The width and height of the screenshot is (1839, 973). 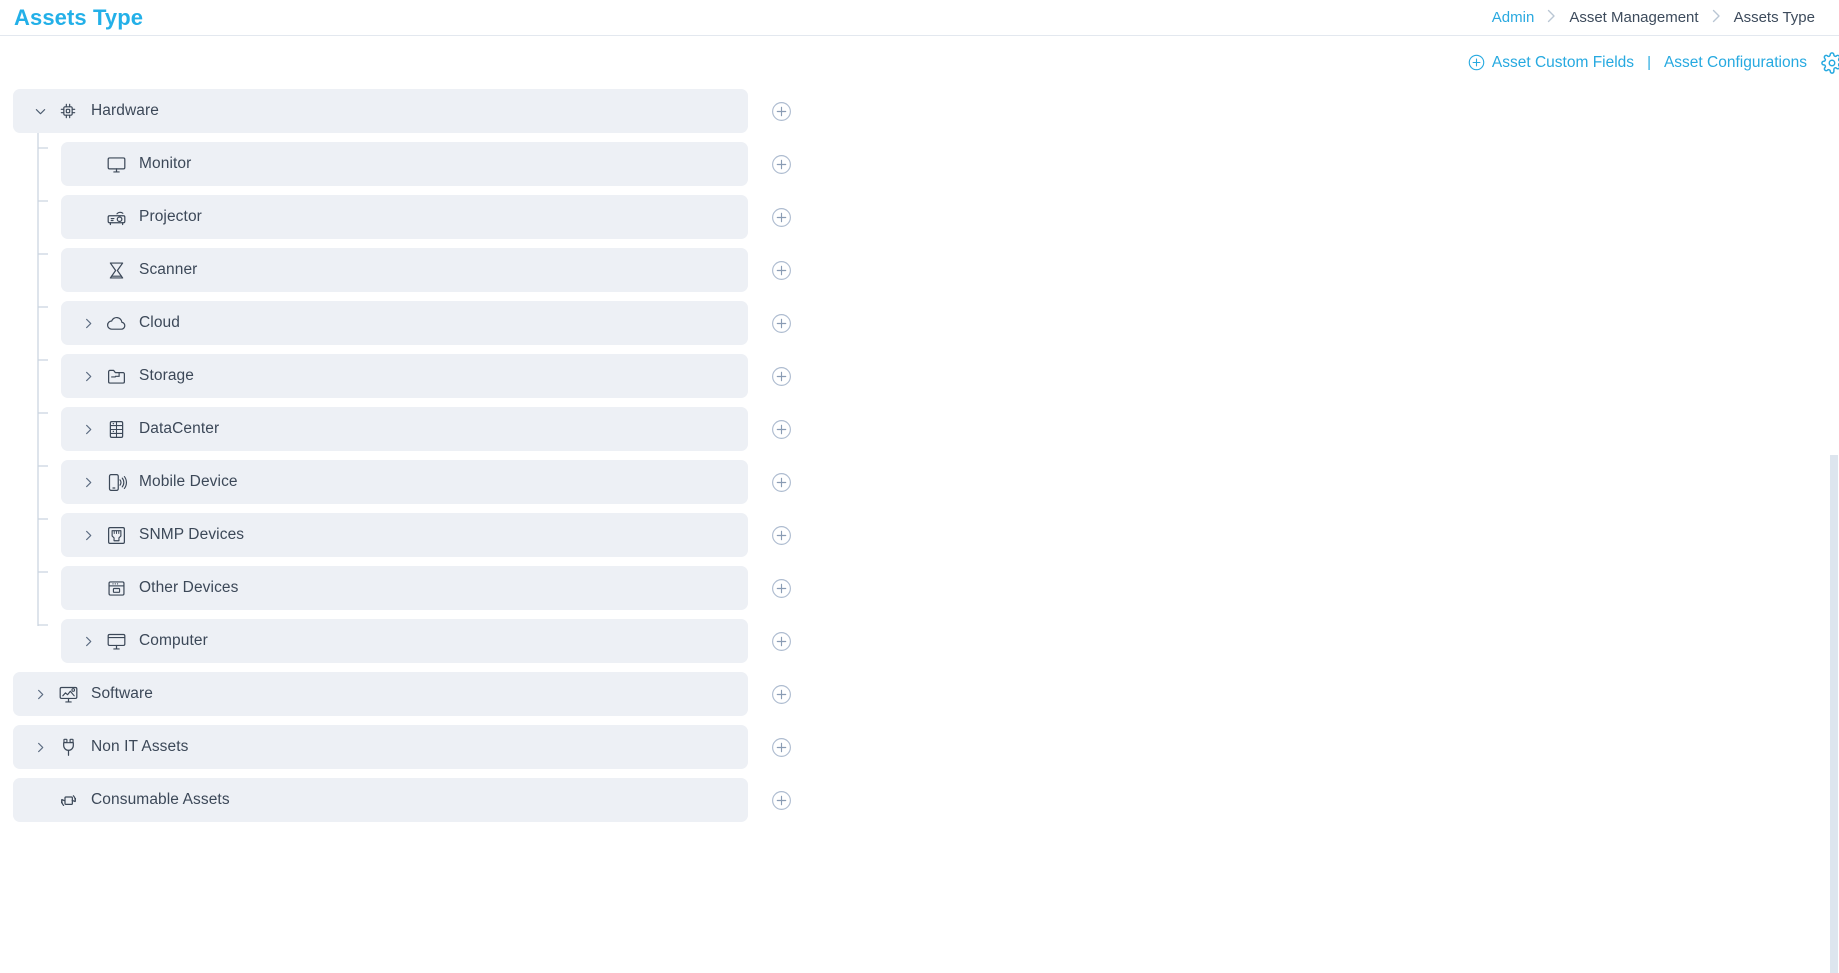 I want to click on tree-row: Mobile Device, so click(x=926, y=482).